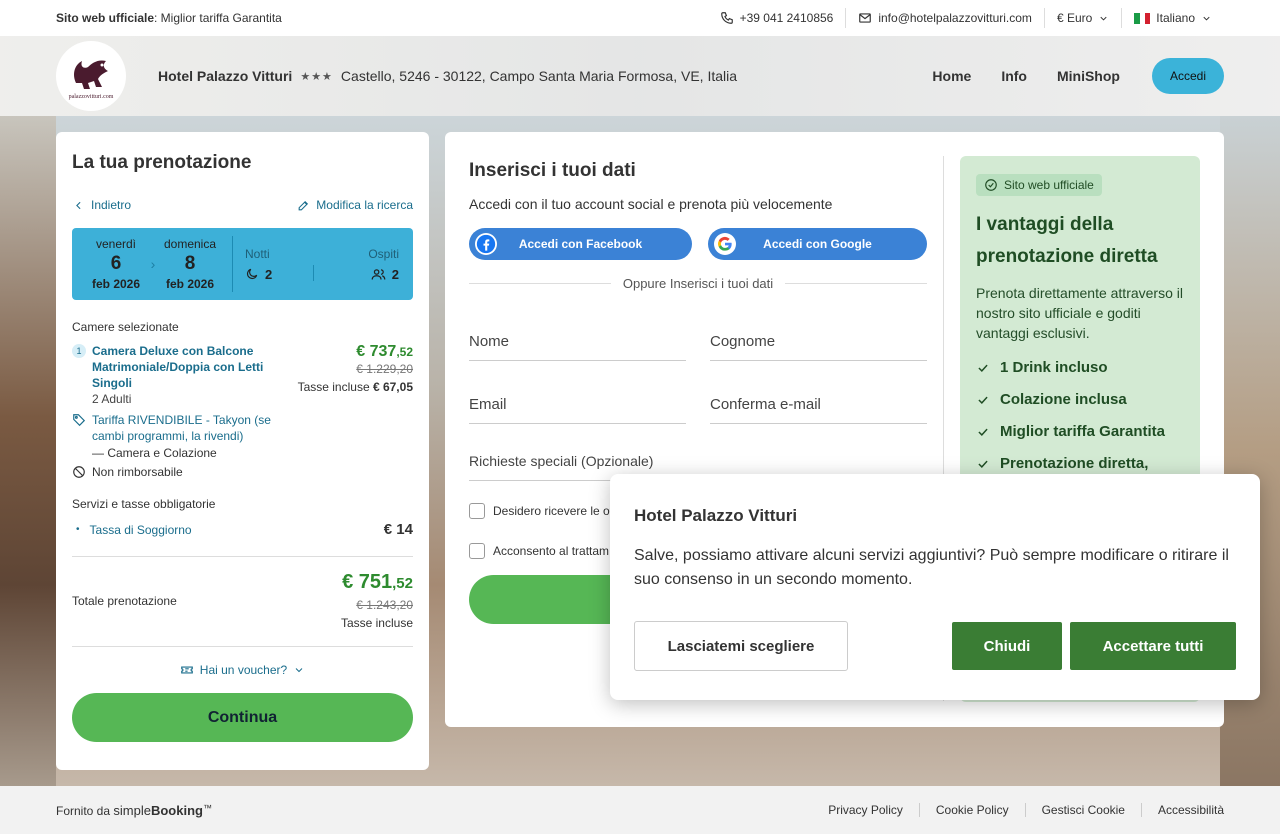 Image resolution: width=1280 pixels, height=834 pixels. What do you see at coordinates (154, 453) in the screenshot?
I see `board-type: — Camera e Colazione` at bounding box center [154, 453].